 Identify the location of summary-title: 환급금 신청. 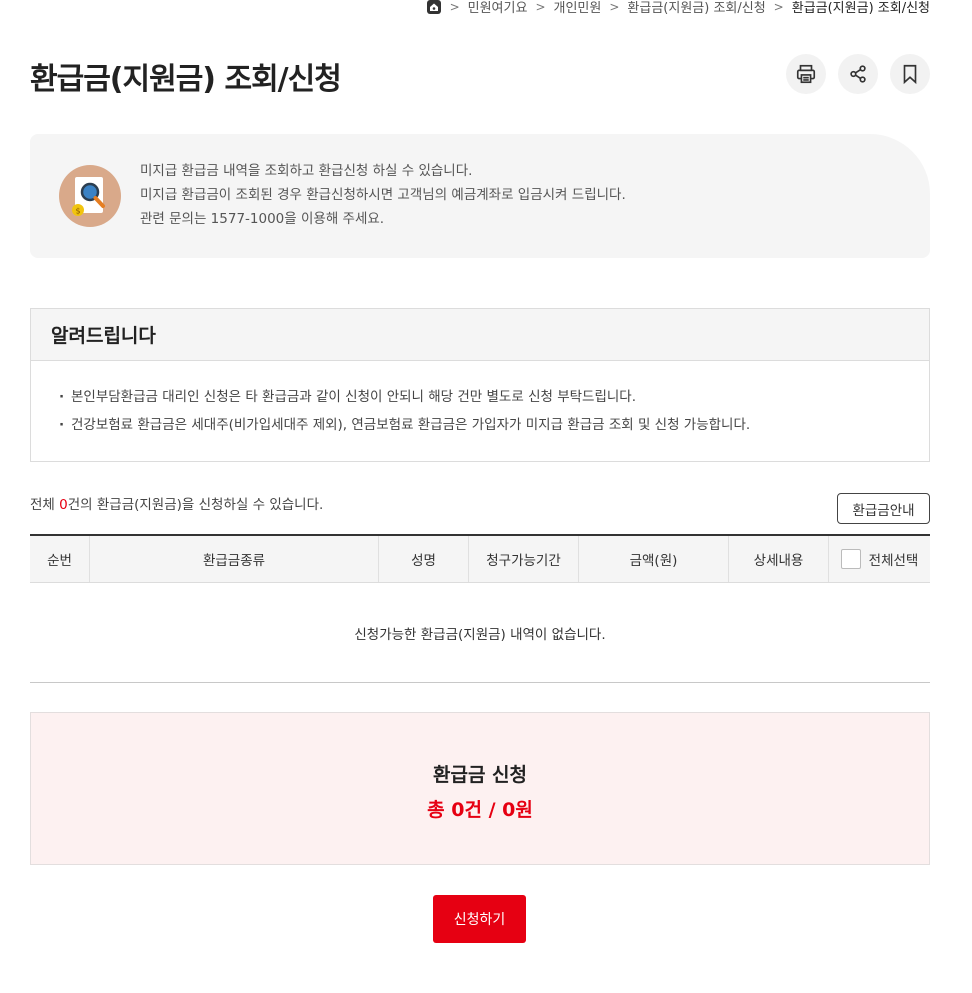
(479, 774).